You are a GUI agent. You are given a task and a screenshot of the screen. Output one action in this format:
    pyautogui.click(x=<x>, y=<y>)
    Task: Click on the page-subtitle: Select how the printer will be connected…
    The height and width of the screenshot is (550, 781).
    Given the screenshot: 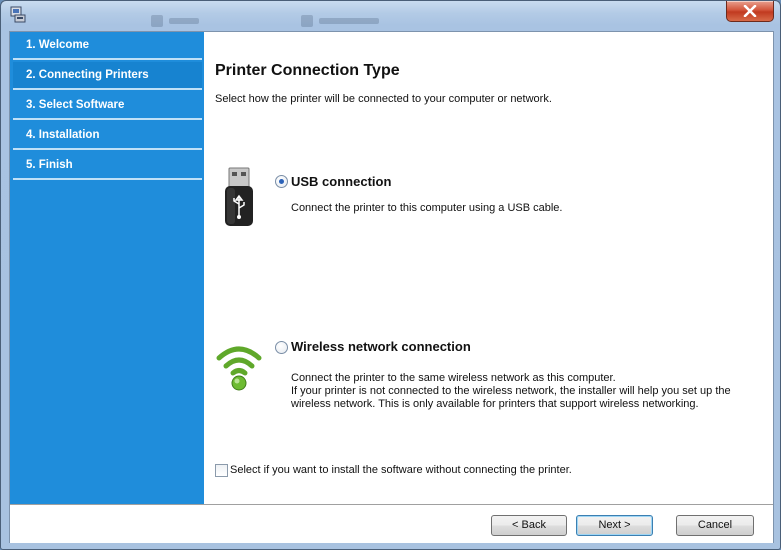 What is the action you would take?
    pyautogui.click(x=383, y=99)
    